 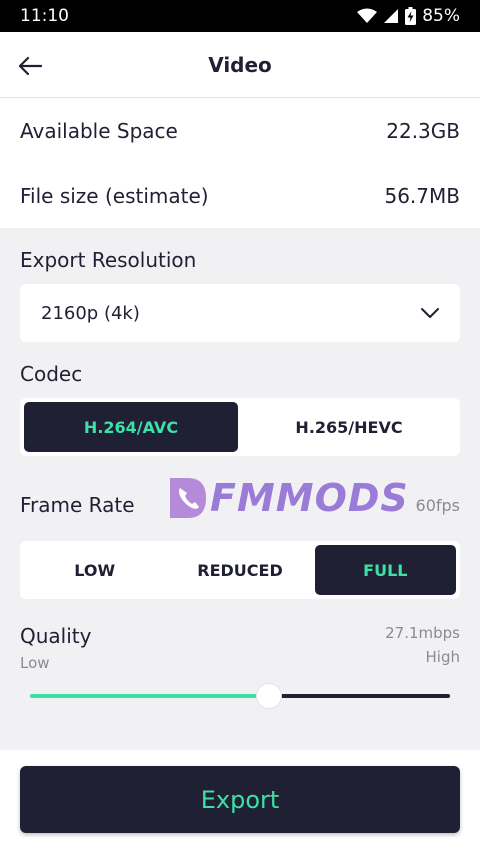 I want to click on codec-option-h264: H.264/AVC, so click(x=131, y=427).